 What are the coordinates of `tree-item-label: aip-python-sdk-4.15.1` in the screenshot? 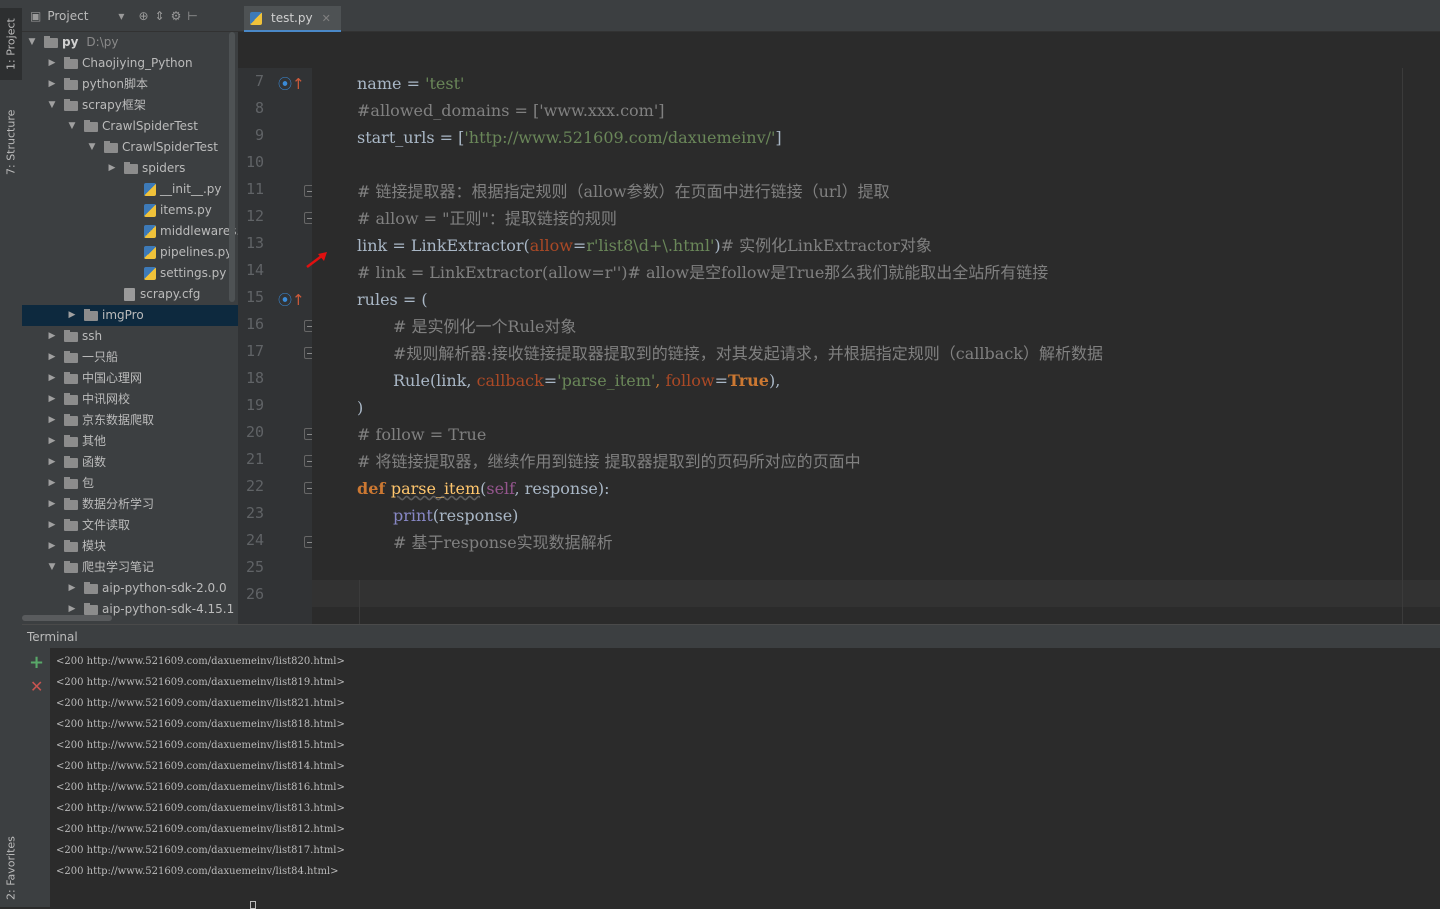 It's located at (168, 609).